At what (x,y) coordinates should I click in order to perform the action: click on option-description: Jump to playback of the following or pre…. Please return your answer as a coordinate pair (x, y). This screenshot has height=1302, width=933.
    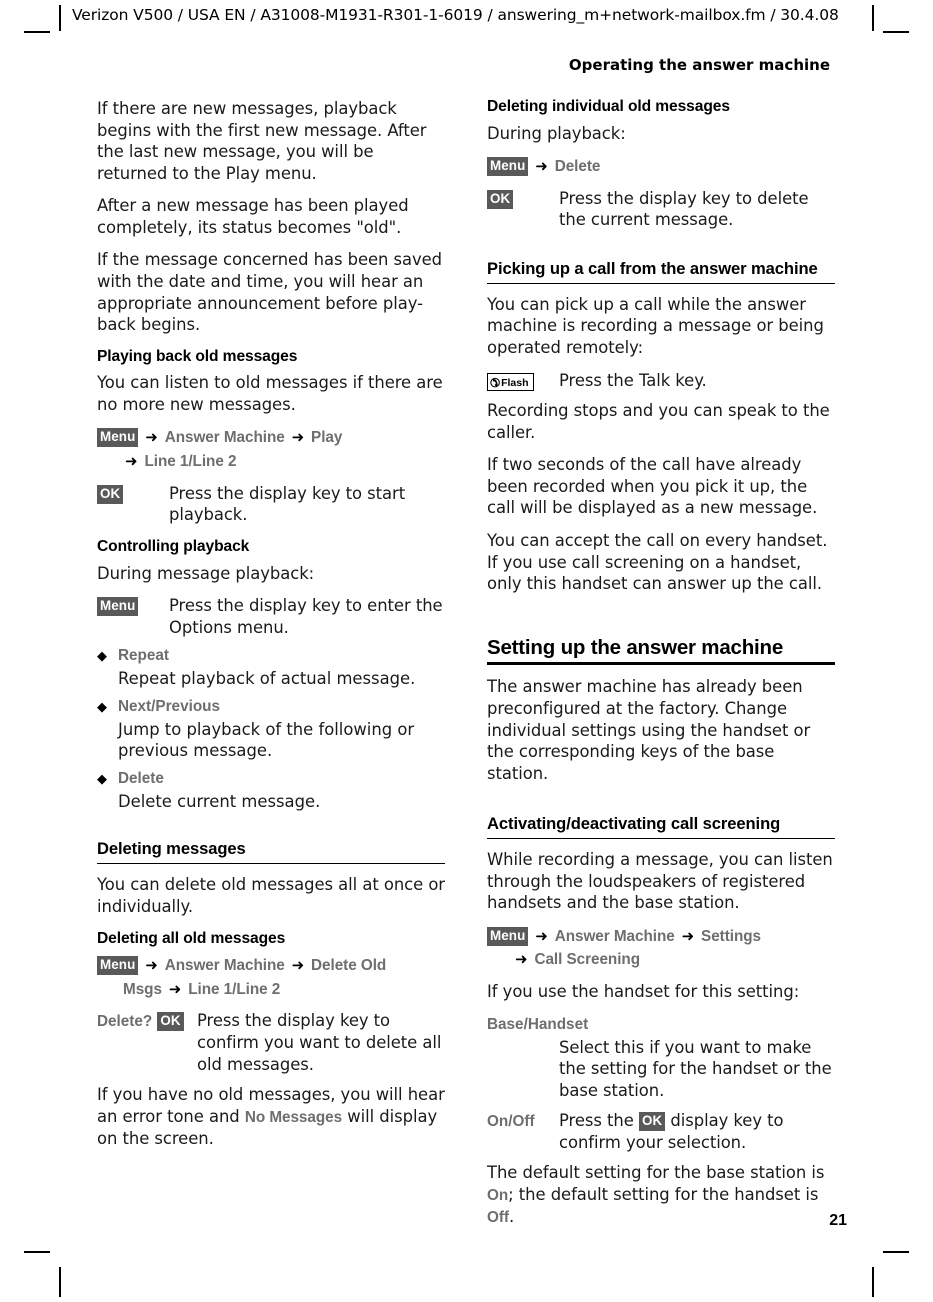
    Looking at the image, I should click on (266, 740).